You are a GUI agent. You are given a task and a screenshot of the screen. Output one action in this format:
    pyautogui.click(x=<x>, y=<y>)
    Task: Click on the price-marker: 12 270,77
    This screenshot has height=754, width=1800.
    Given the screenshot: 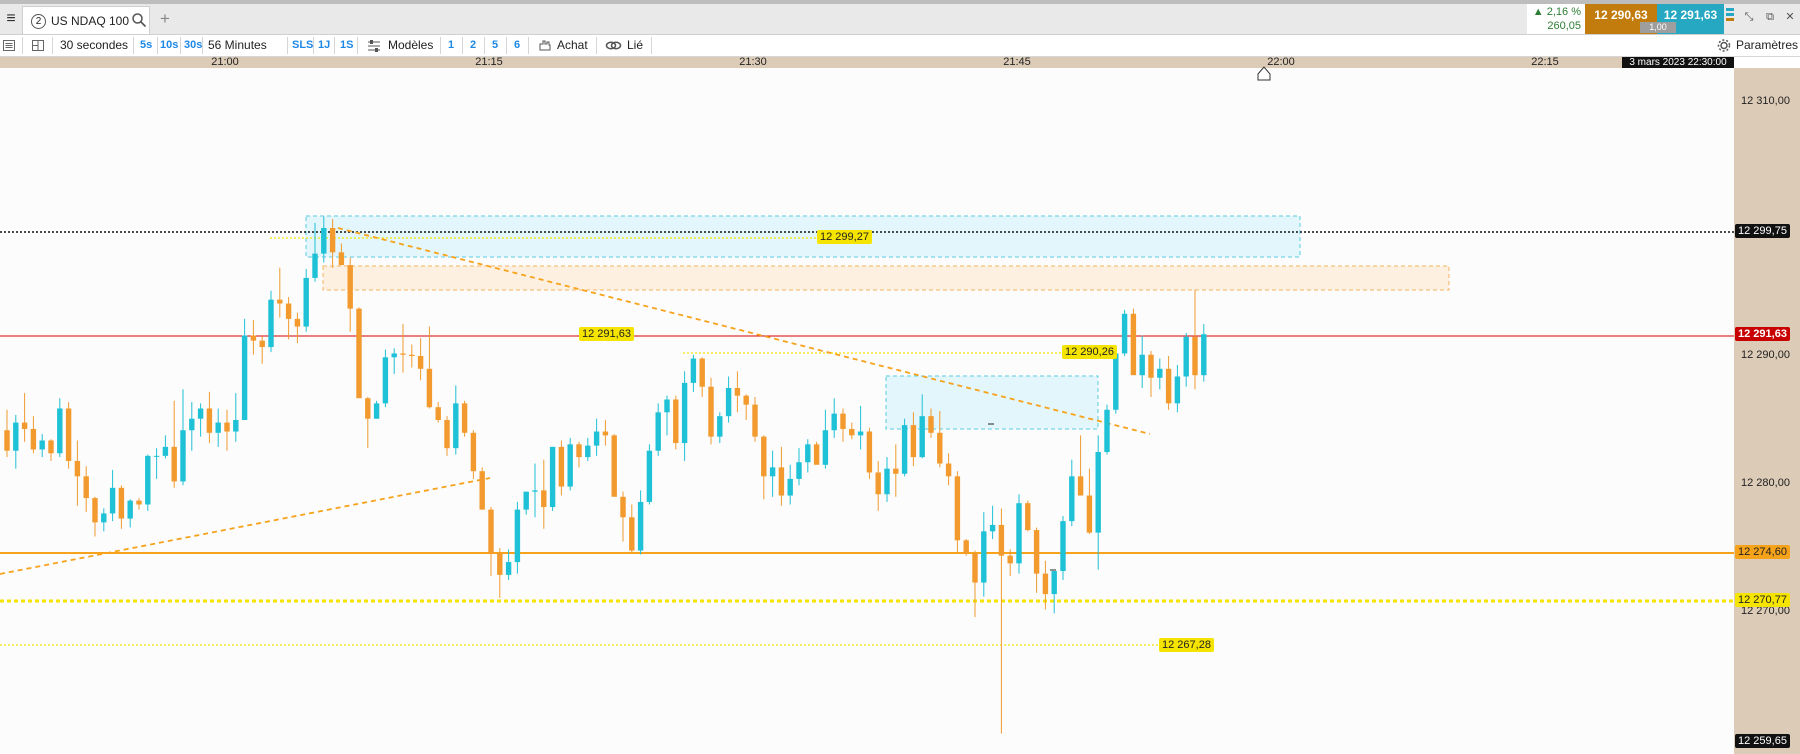 What is the action you would take?
    pyautogui.click(x=1762, y=600)
    